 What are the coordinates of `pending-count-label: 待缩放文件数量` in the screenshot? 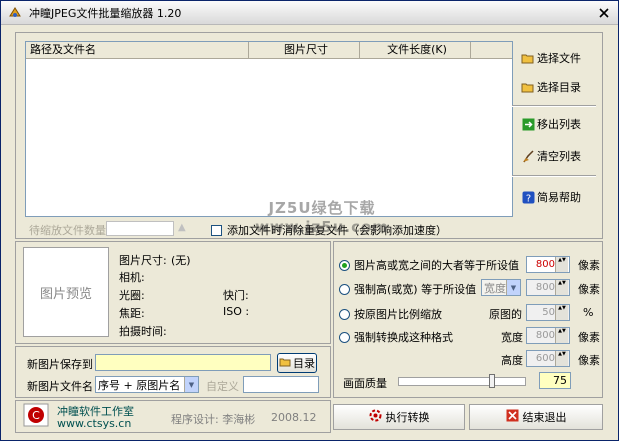 It's located at (67, 230).